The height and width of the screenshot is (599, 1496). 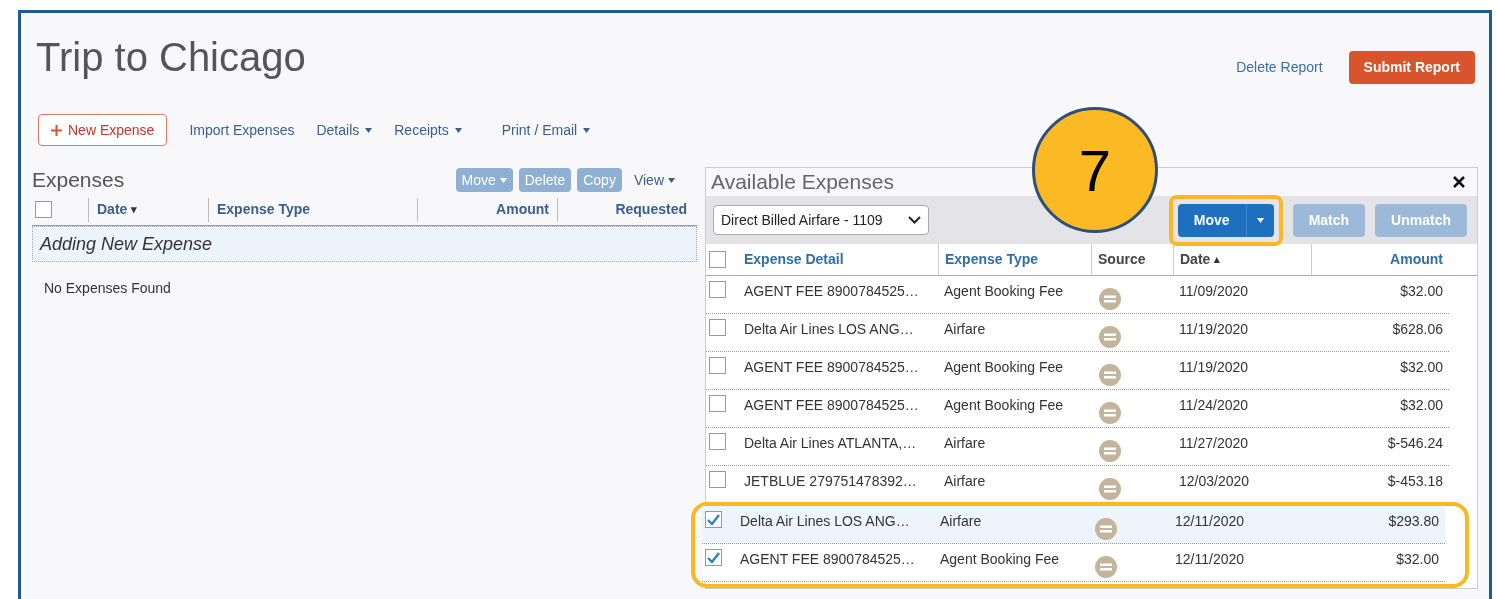 What do you see at coordinates (1413, 521) in the screenshot?
I see `table-cell-text: $293.80` at bounding box center [1413, 521].